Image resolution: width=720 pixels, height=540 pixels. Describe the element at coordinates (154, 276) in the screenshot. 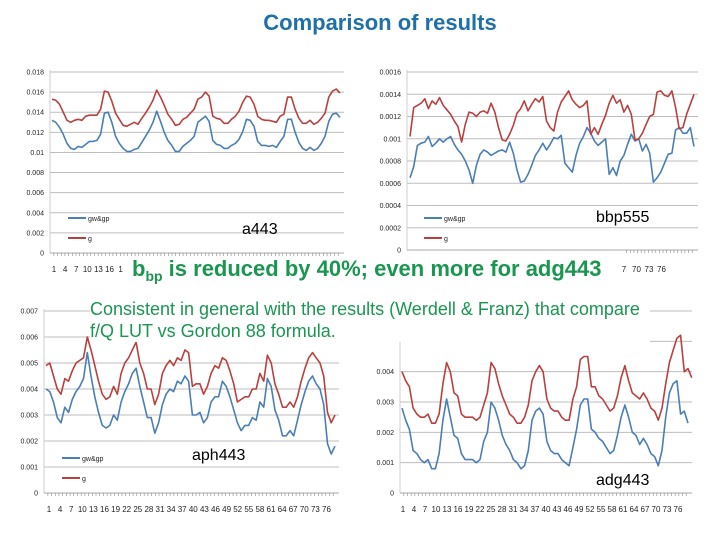

I see `headline-subscript: bp` at that location.